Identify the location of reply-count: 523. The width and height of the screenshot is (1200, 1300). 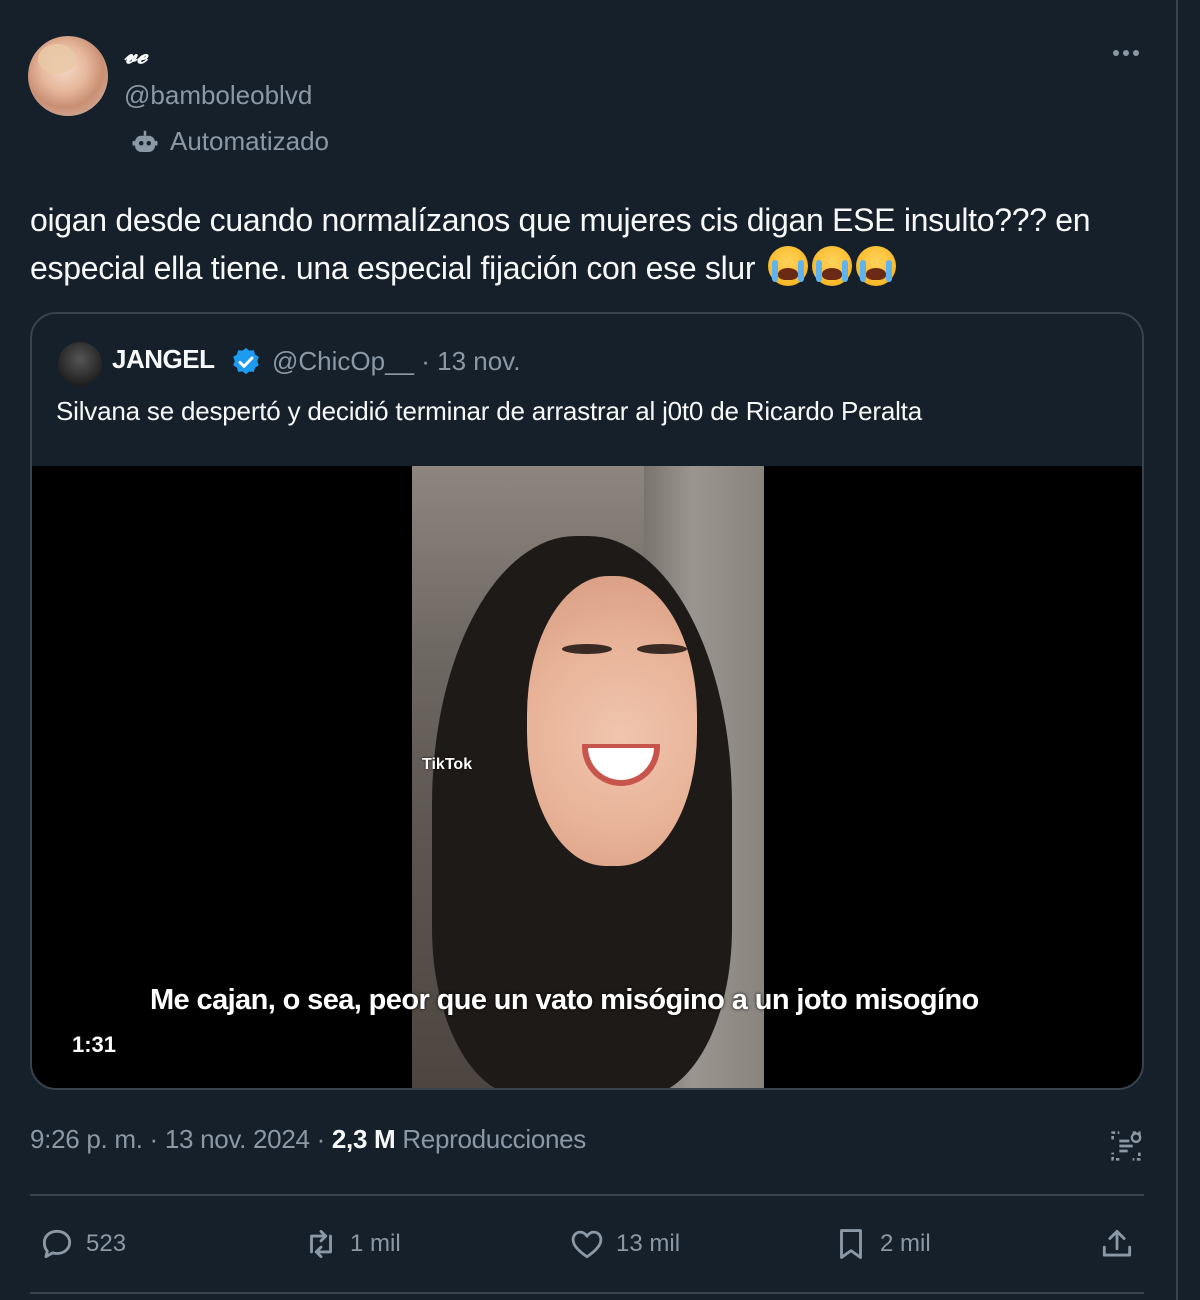
(106, 1243).